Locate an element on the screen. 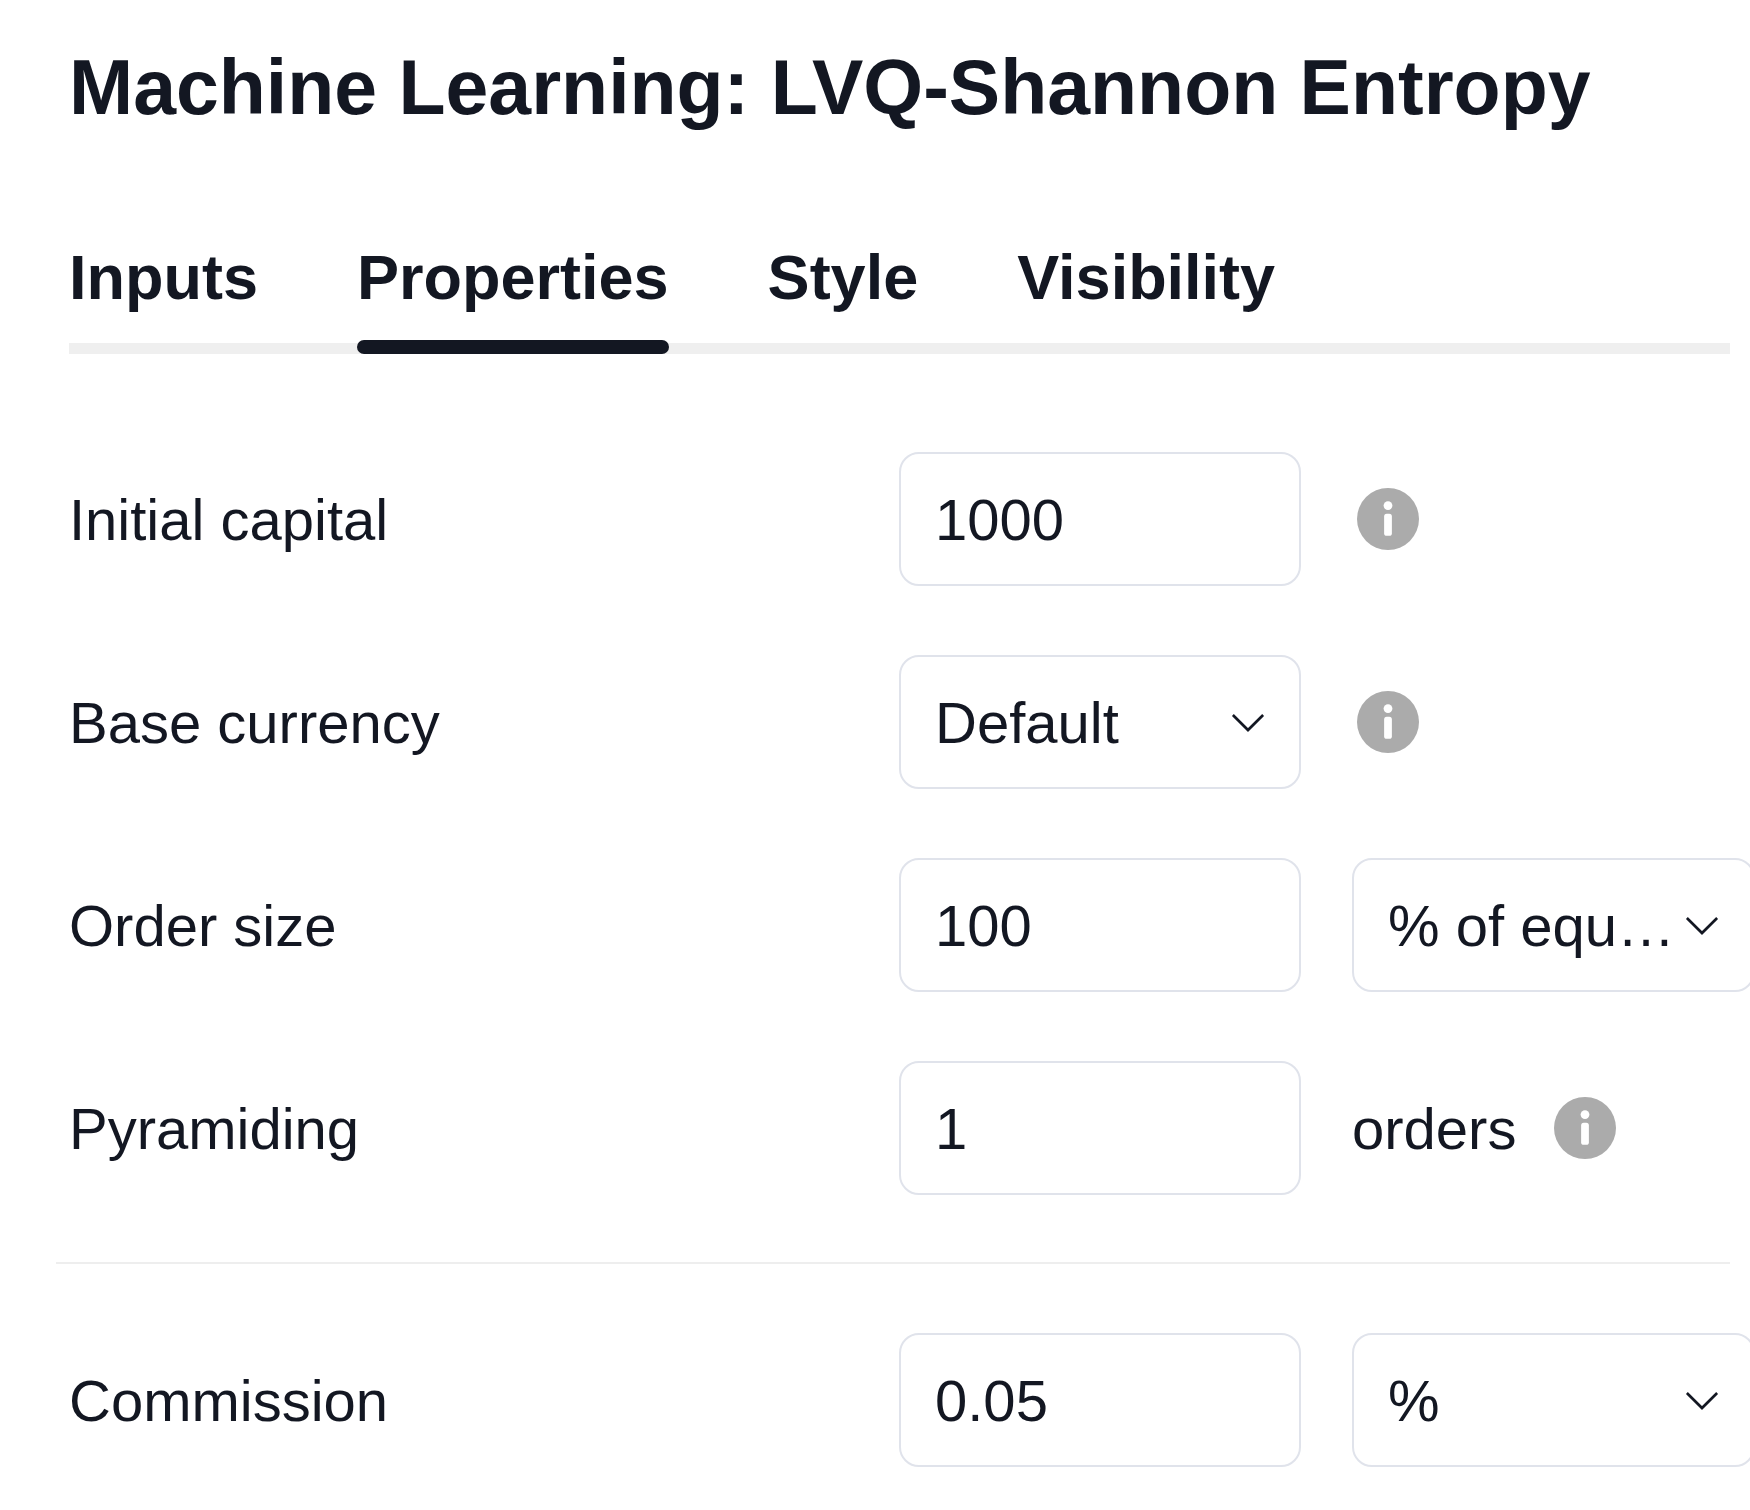 This screenshot has width=1750, height=1510. field-label: Initial capital is located at coordinates (229, 519).